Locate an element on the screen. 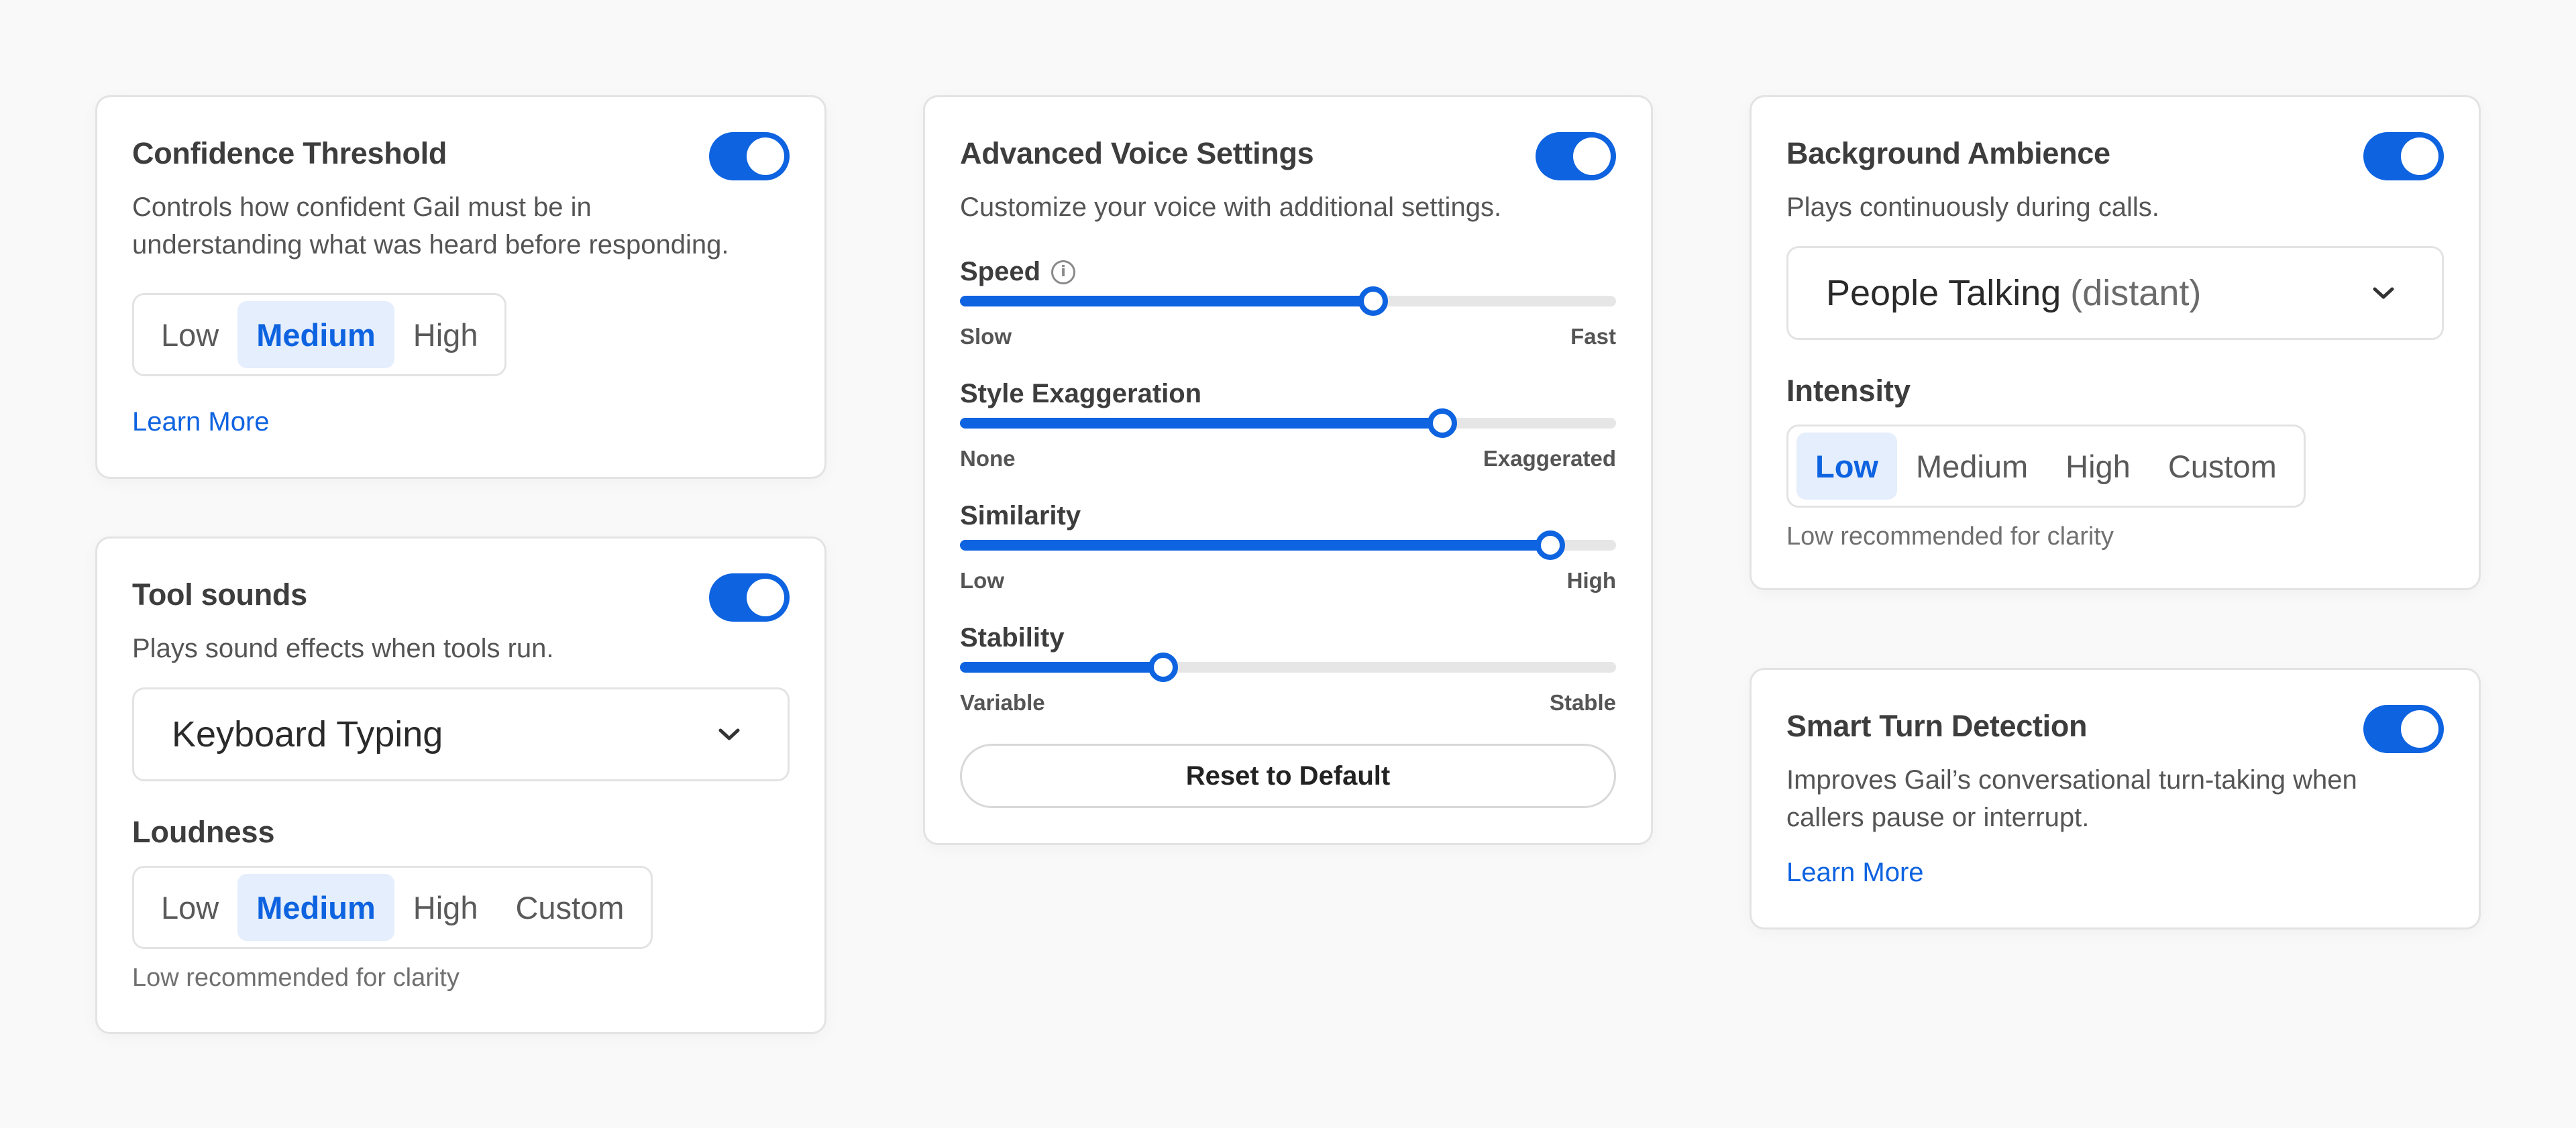 The width and height of the screenshot is (2576, 1128). speed-slider: Speed i Slow Fast is located at coordinates (1288, 310).